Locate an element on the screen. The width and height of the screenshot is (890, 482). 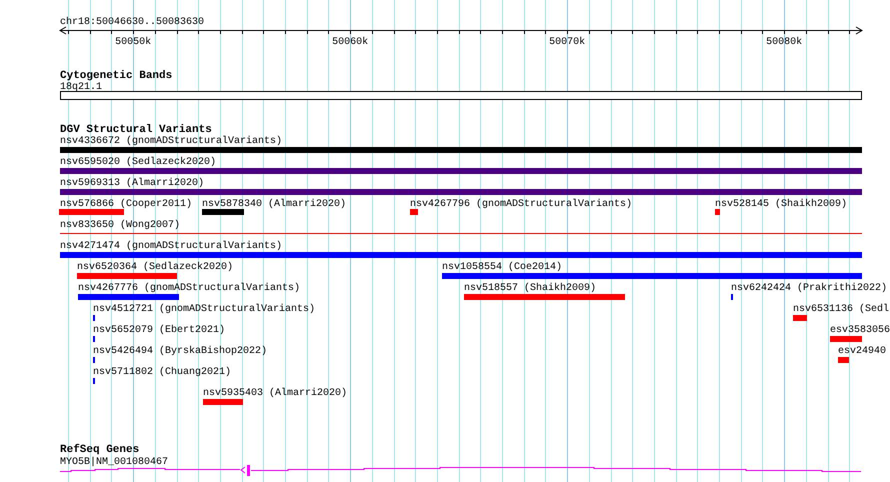
variant-label: nsv6242424 (Prakrithi2022) is located at coordinates (809, 288).